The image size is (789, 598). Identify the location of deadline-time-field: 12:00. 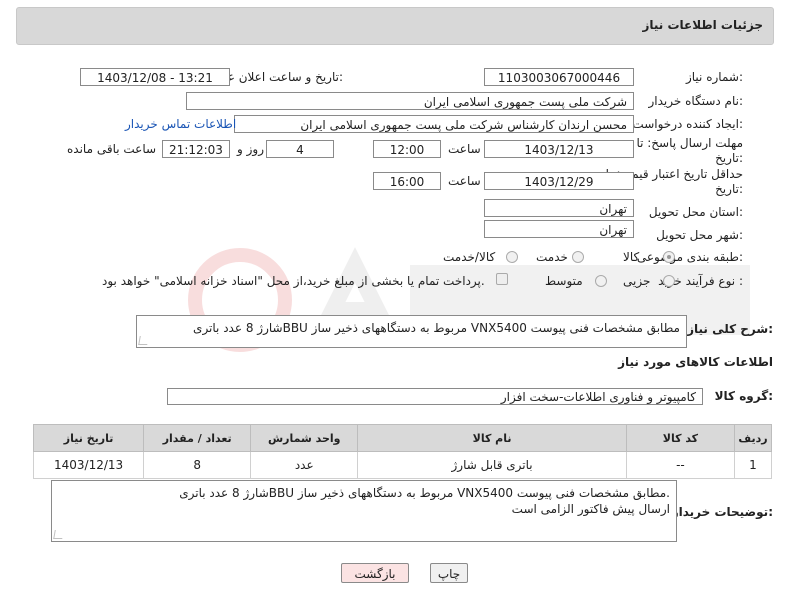
(407, 149).